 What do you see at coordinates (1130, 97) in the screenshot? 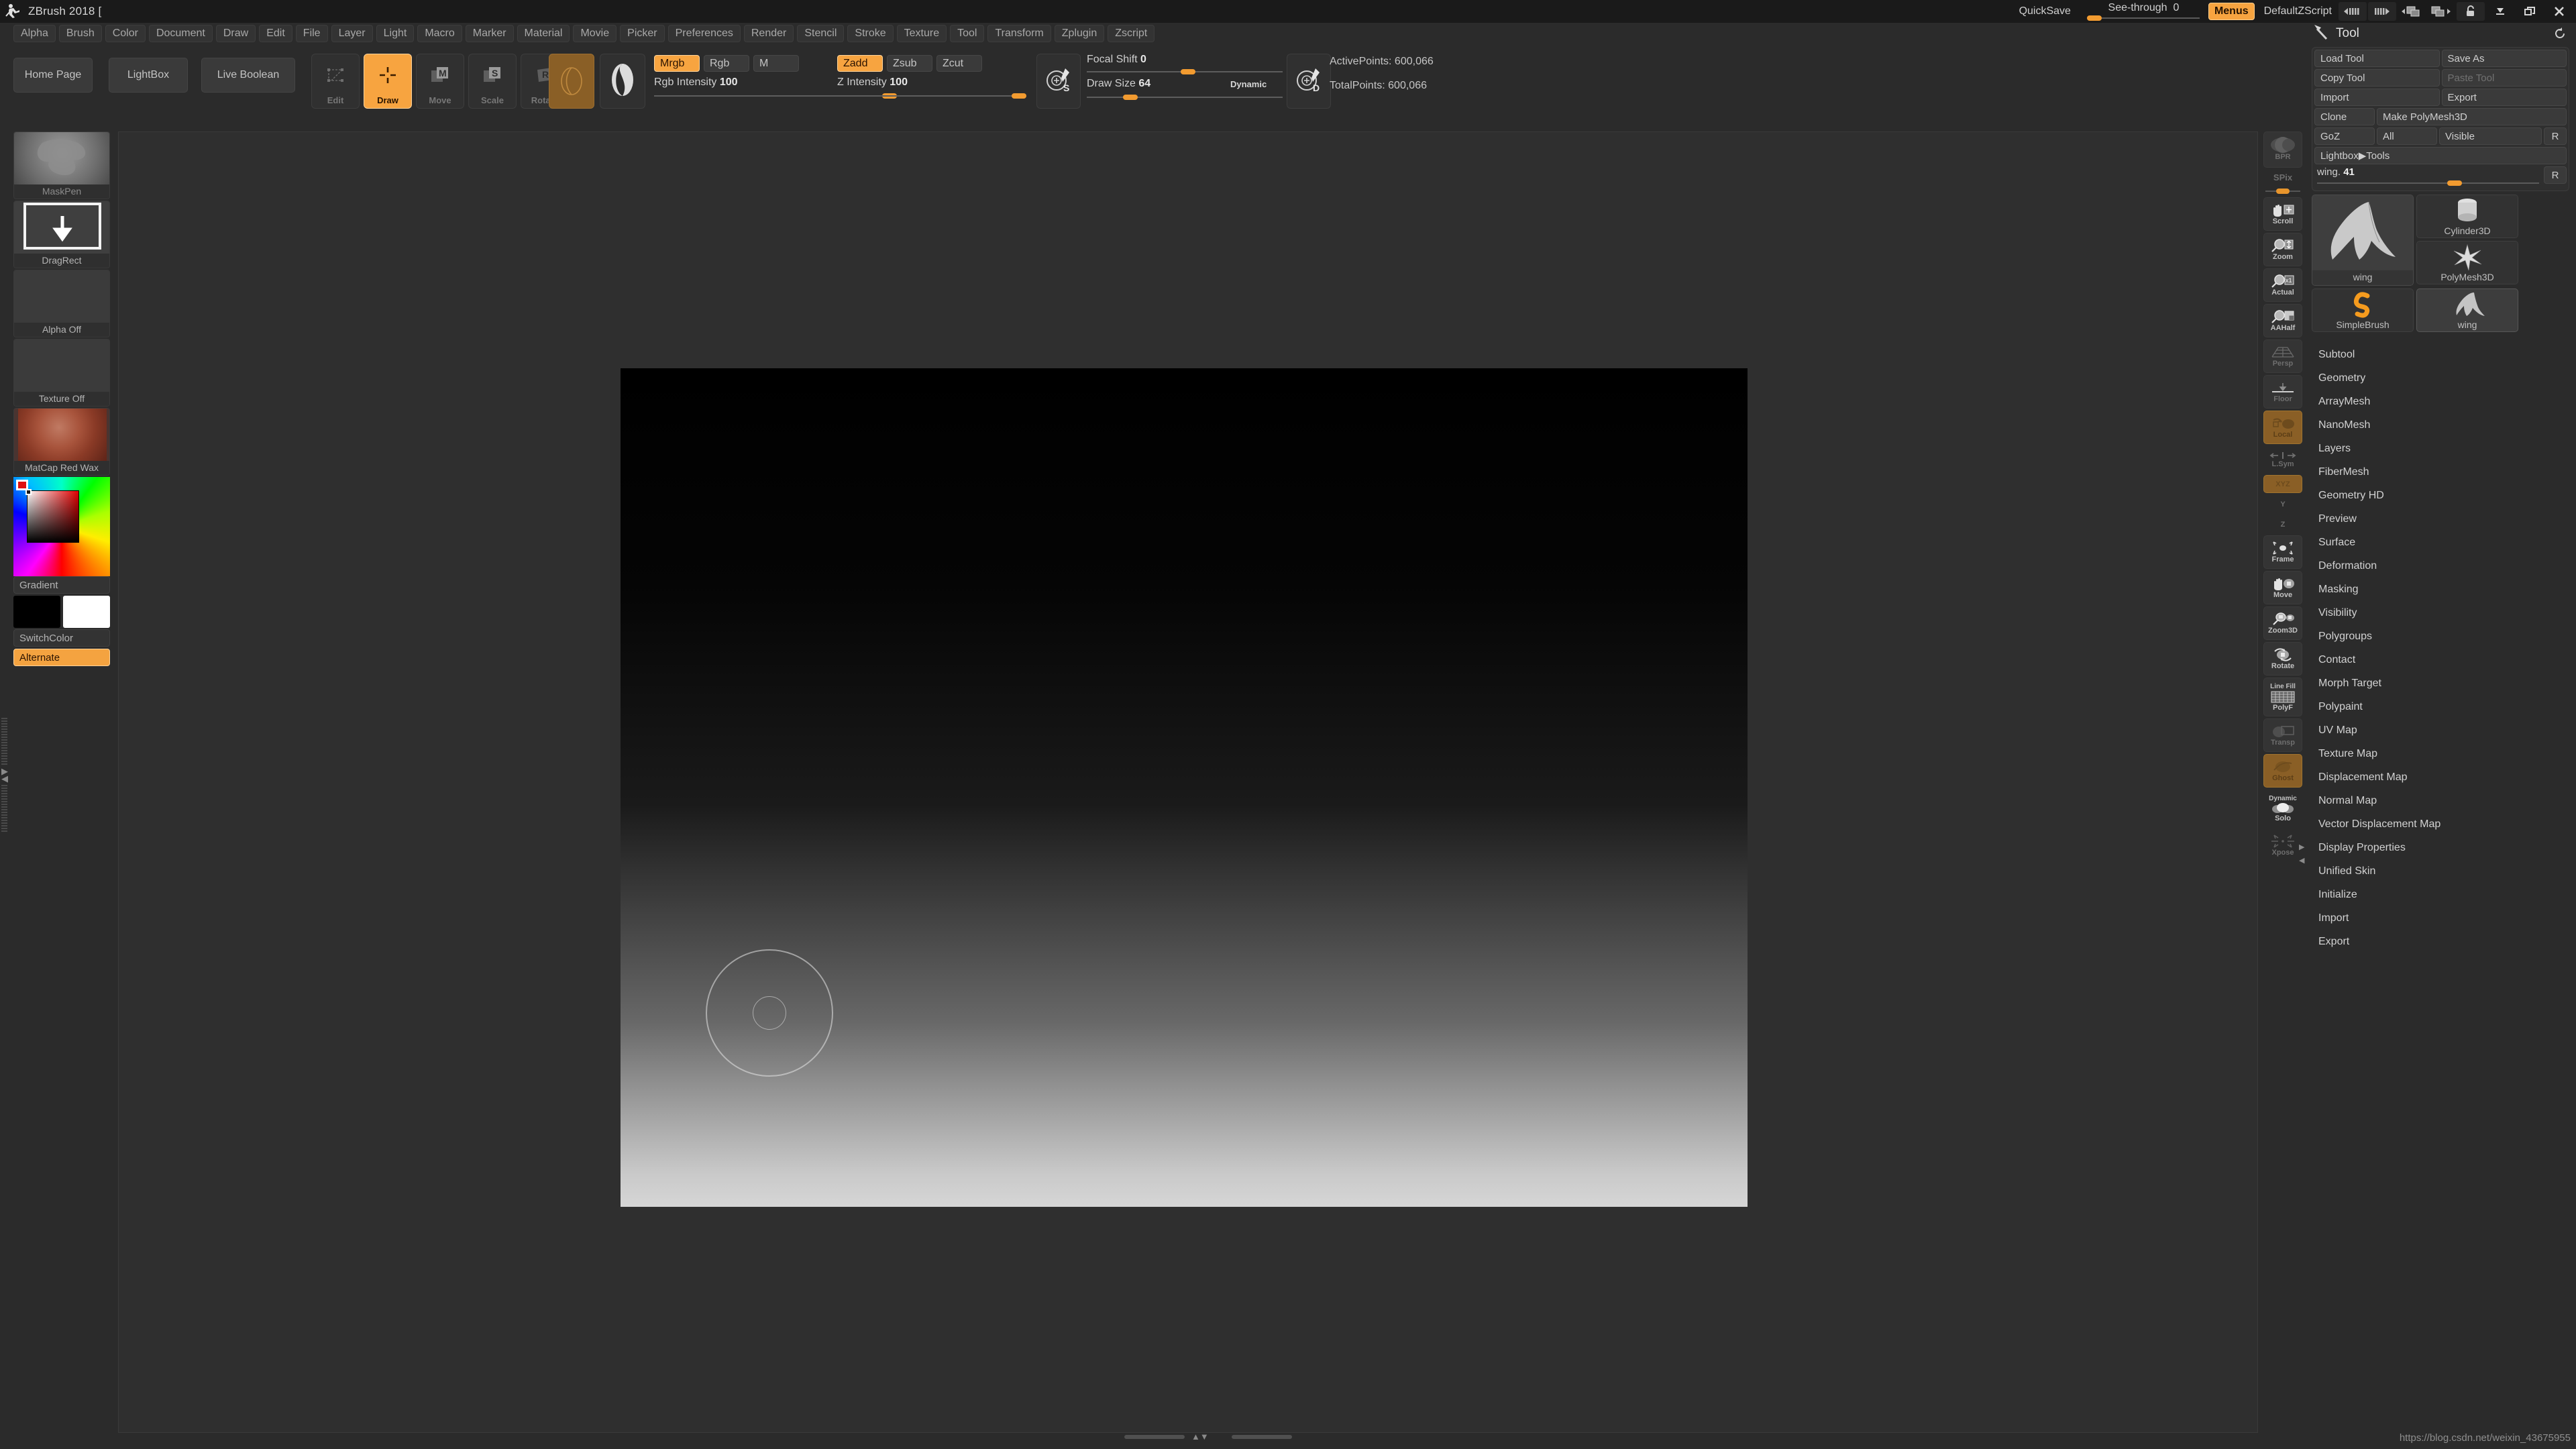
I see `draw-size-knob` at bounding box center [1130, 97].